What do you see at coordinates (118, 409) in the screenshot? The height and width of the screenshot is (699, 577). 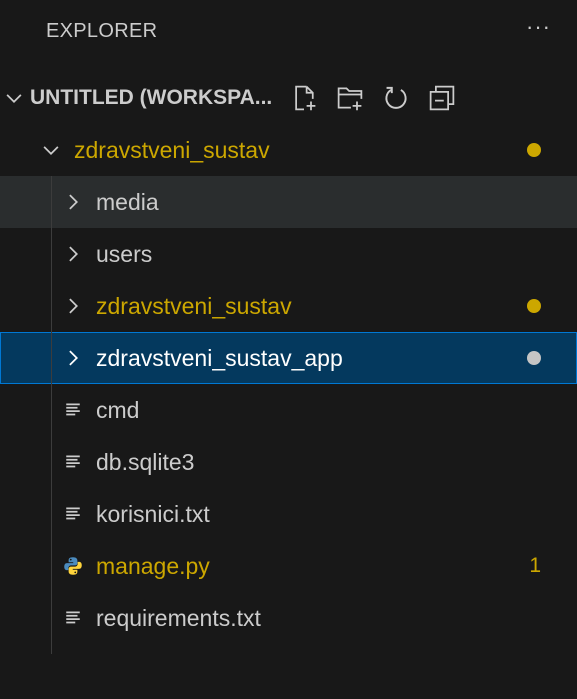 I see `tree-item-label: cmd` at bounding box center [118, 409].